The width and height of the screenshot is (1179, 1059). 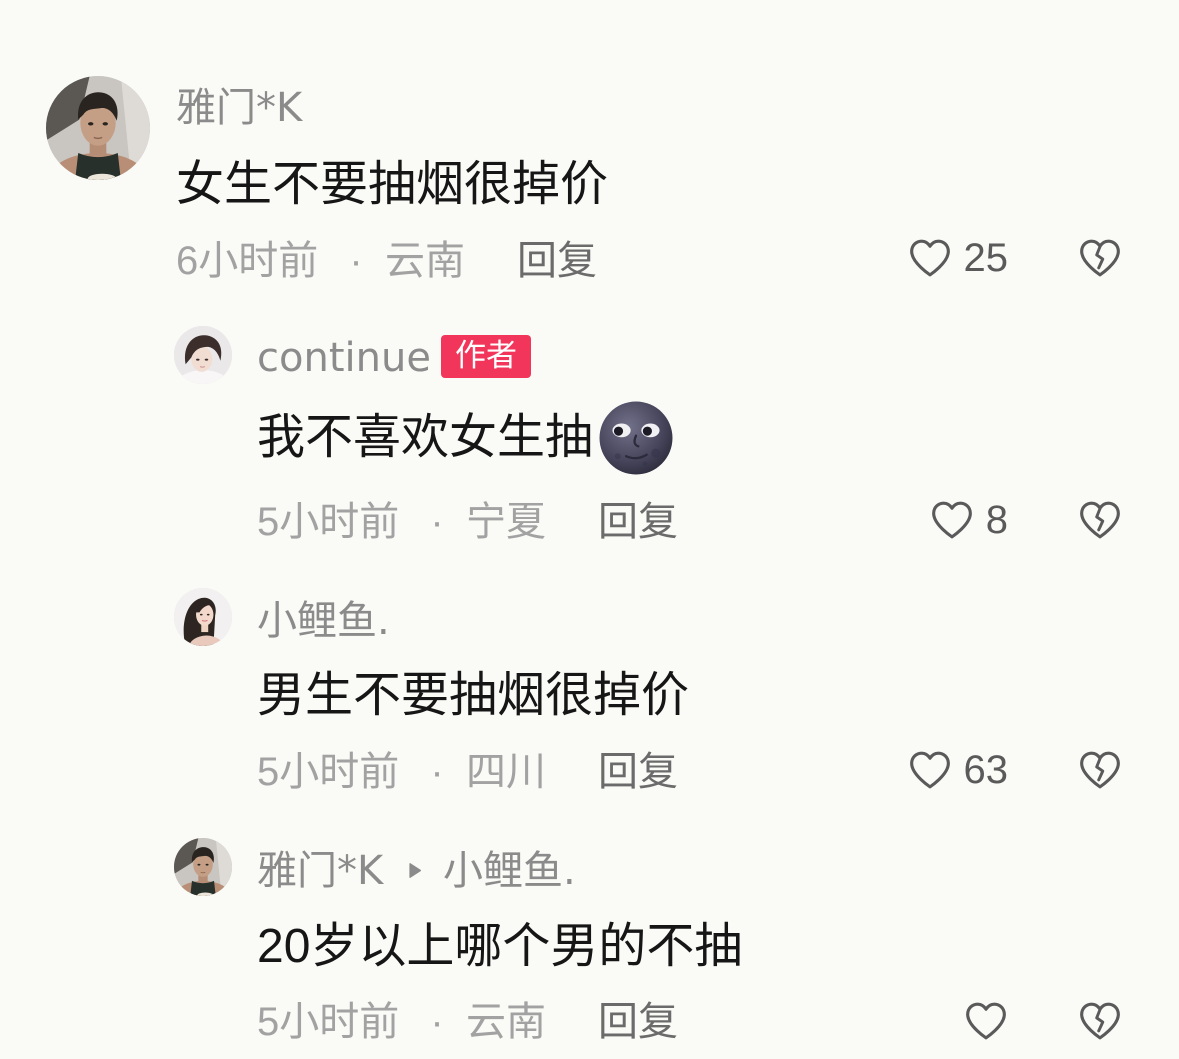 I want to click on reply-location: 四川, so click(x=506, y=772).